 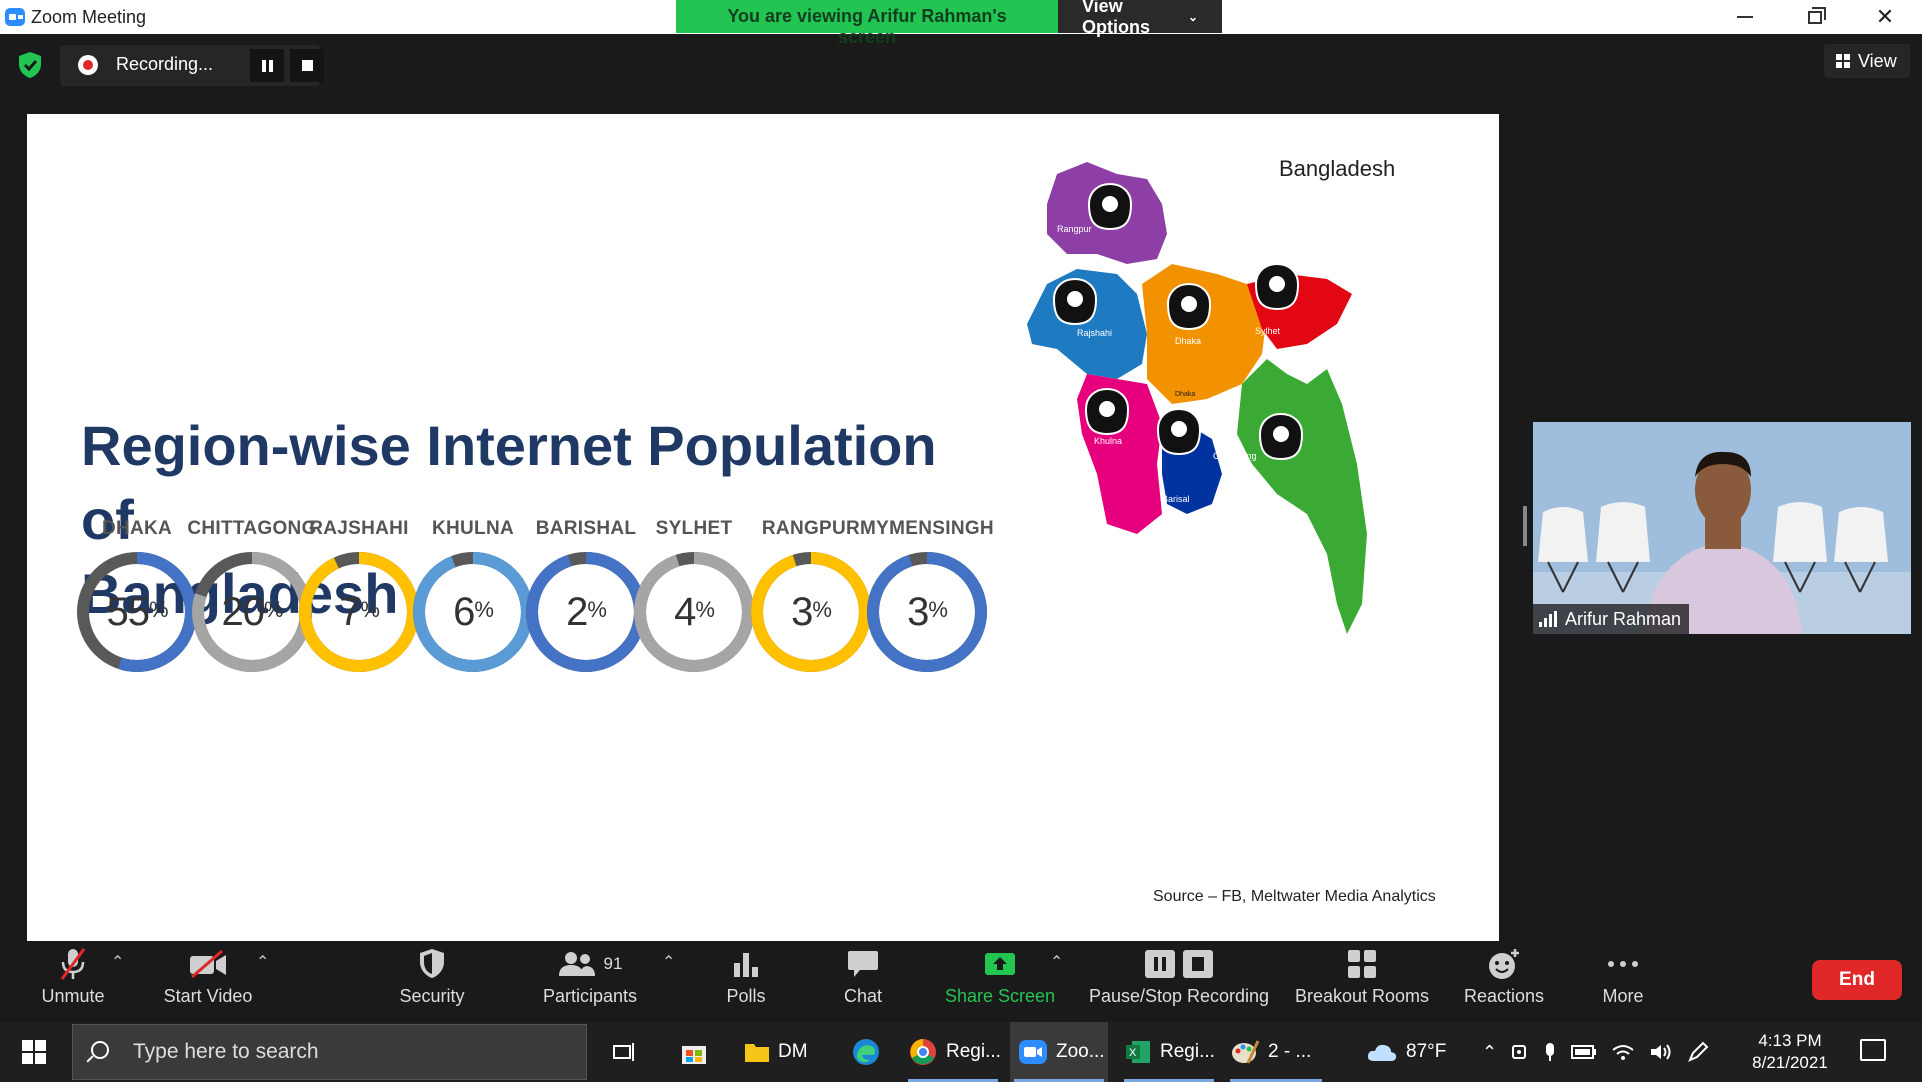 What do you see at coordinates (590, 996) in the screenshot?
I see `participants-label: Participants` at bounding box center [590, 996].